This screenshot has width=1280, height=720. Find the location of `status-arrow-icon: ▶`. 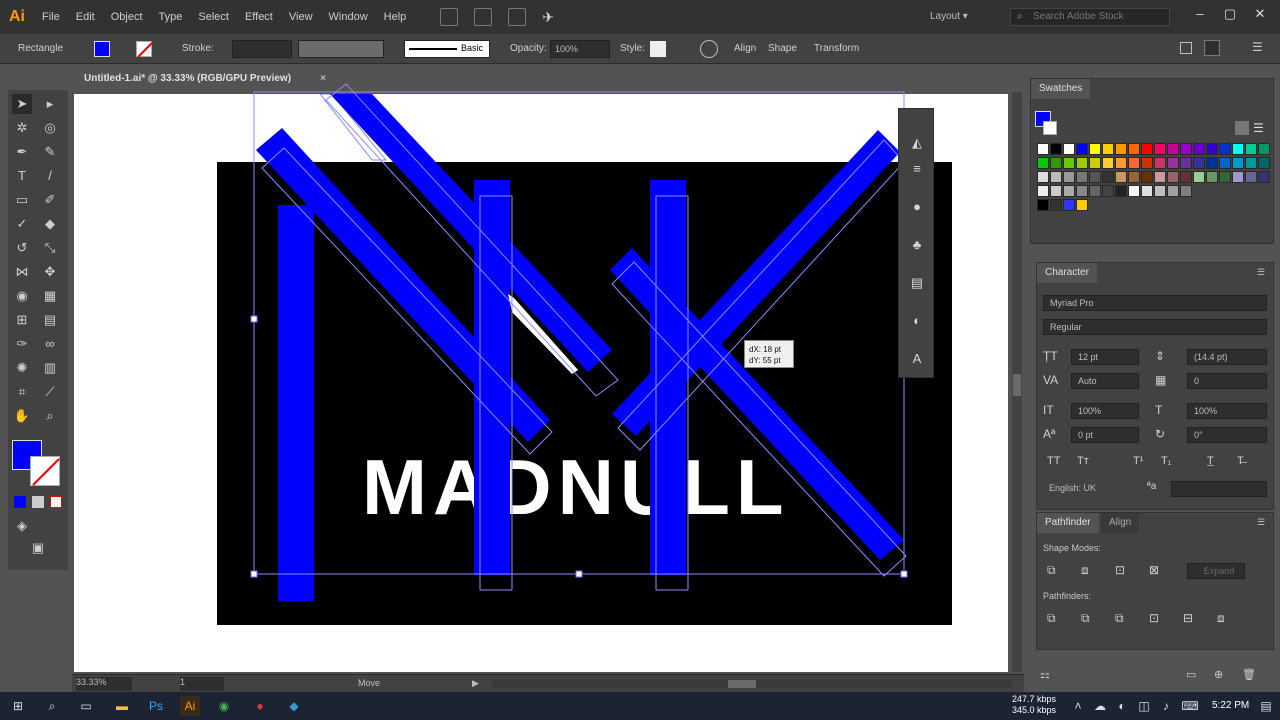

status-arrow-icon: ▶ is located at coordinates (475, 683).